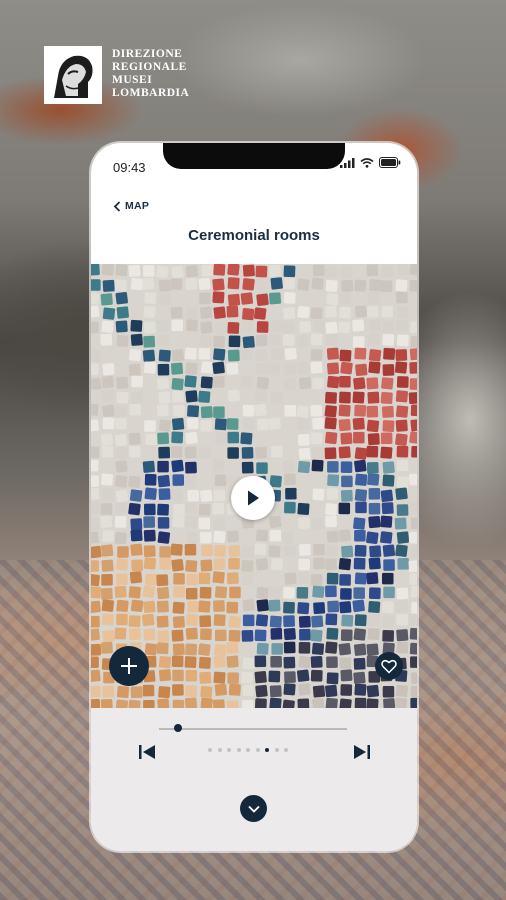 The height and width of the screenshot is (900, 506). What do you see at coordinates (147, 54) in the screenshot?
I see `logo-line: DIREZIONE` at bounding box center [147, 54].